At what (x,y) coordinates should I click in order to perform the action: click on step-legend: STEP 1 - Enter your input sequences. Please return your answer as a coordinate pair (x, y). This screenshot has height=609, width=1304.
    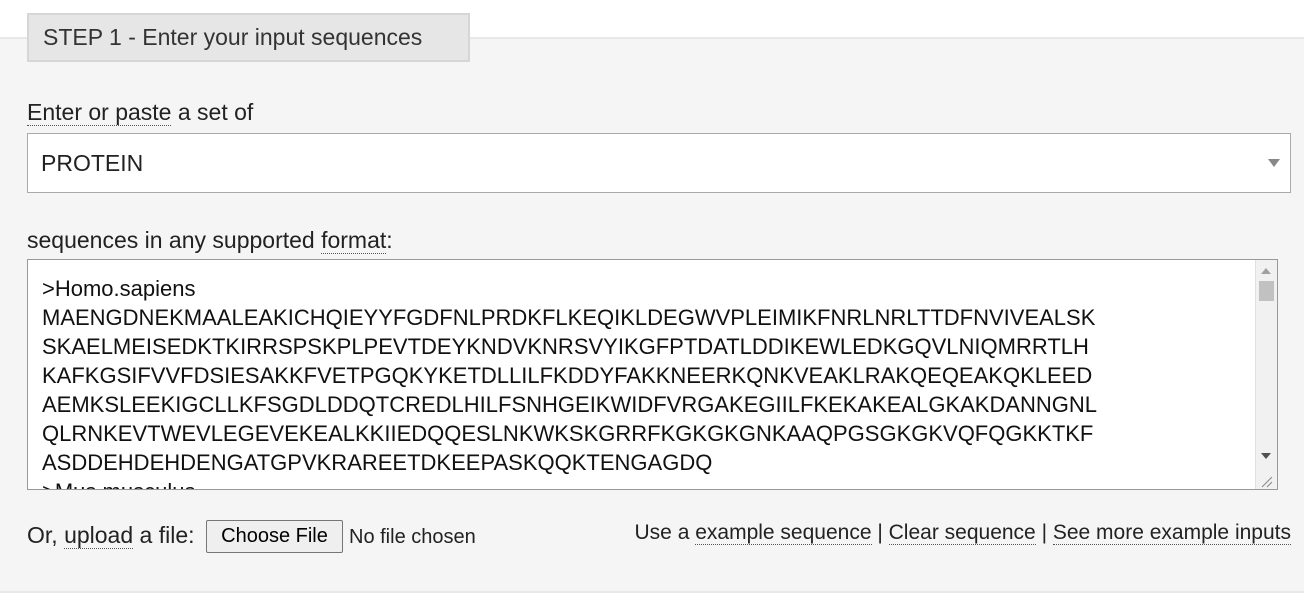
    Looking at the image, I should click on (248, 37).